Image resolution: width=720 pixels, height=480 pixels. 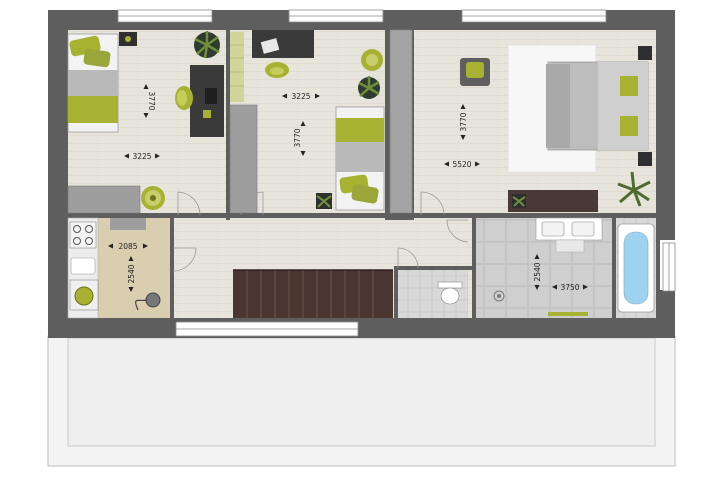 What do you see at coordinates (461, 164) in the screenshot?
I see `dimension-text: 5520` at bounding box center [461, 164].